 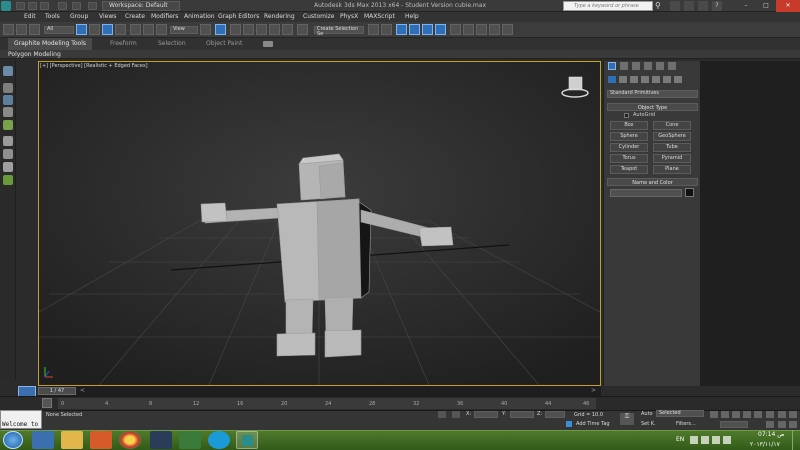 What do you see at coordinates (717, 6) in the screenshot?
I see `help-icon: ?` at bounding box center [717, 6].